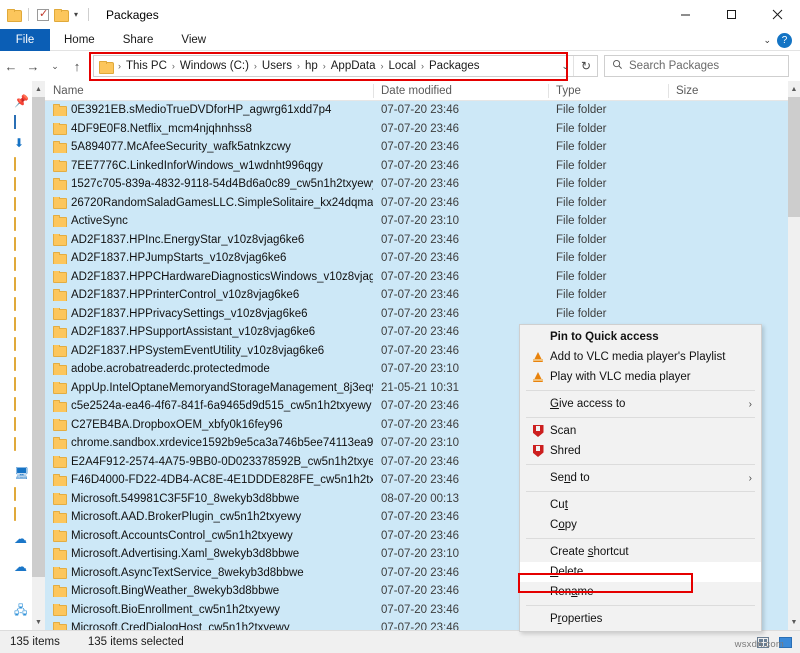  I want to click on downloads-icon: ⬇, so click(21, 143).